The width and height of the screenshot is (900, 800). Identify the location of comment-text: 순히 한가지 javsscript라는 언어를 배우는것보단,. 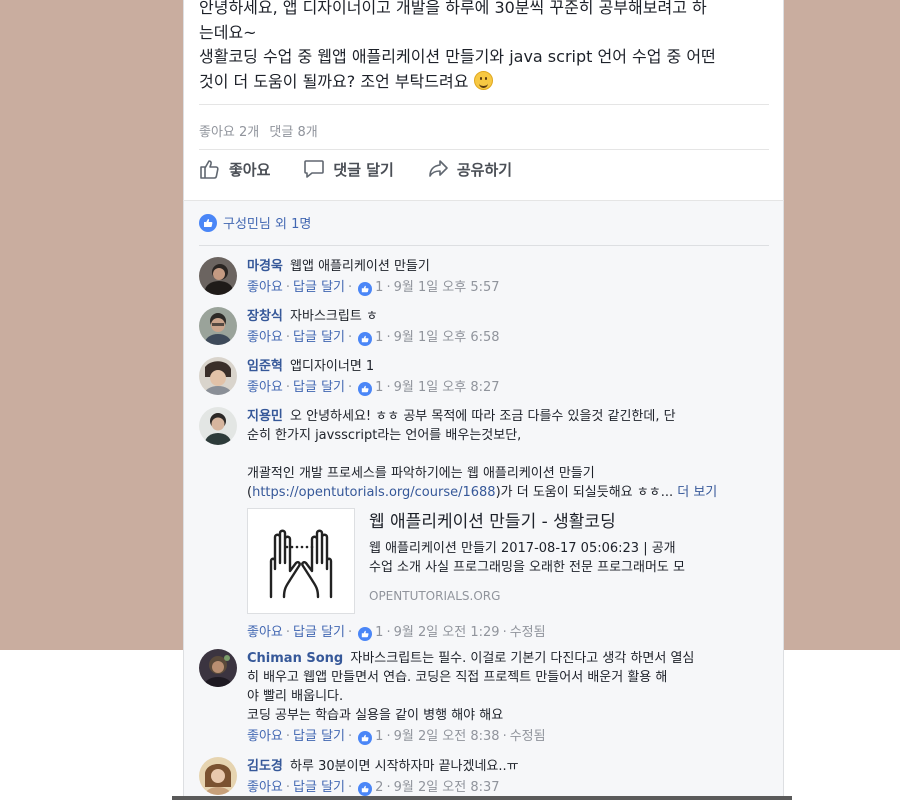
(384, 435).